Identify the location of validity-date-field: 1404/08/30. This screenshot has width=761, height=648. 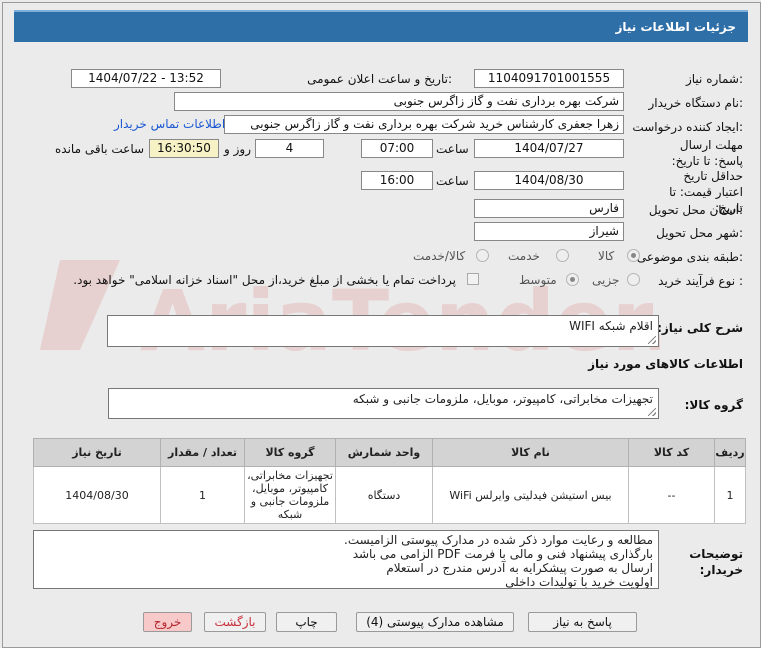
(549, 180).